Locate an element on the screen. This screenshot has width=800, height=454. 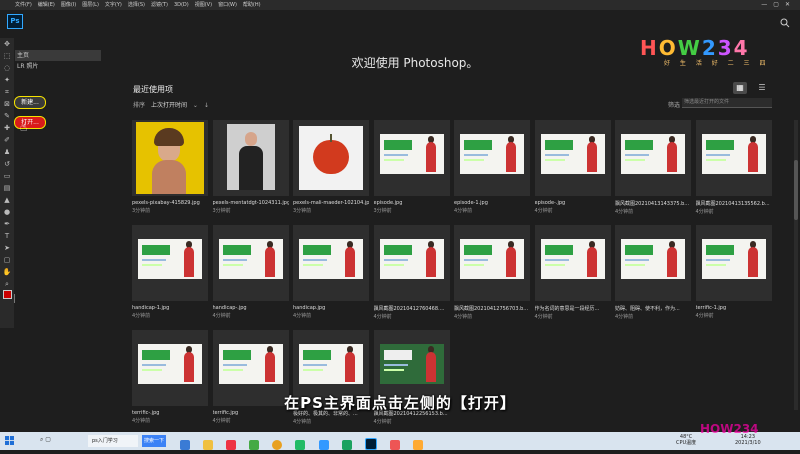
zoom-tool-icon: ⌕ is located at coordinates (7, 284).